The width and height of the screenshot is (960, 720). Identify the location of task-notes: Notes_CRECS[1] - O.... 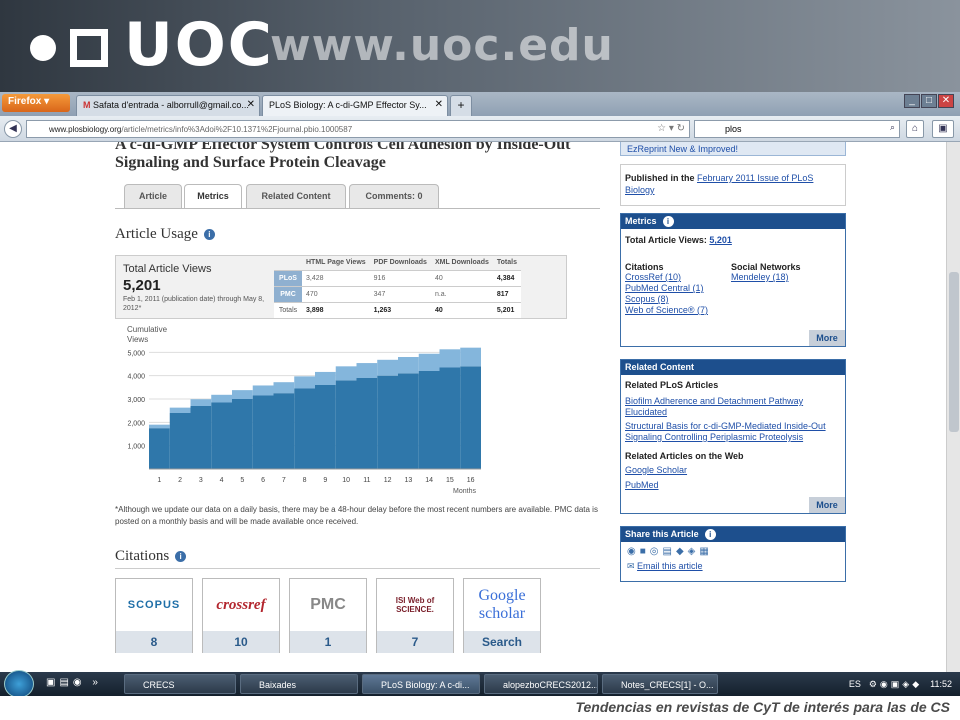
(660, 684).